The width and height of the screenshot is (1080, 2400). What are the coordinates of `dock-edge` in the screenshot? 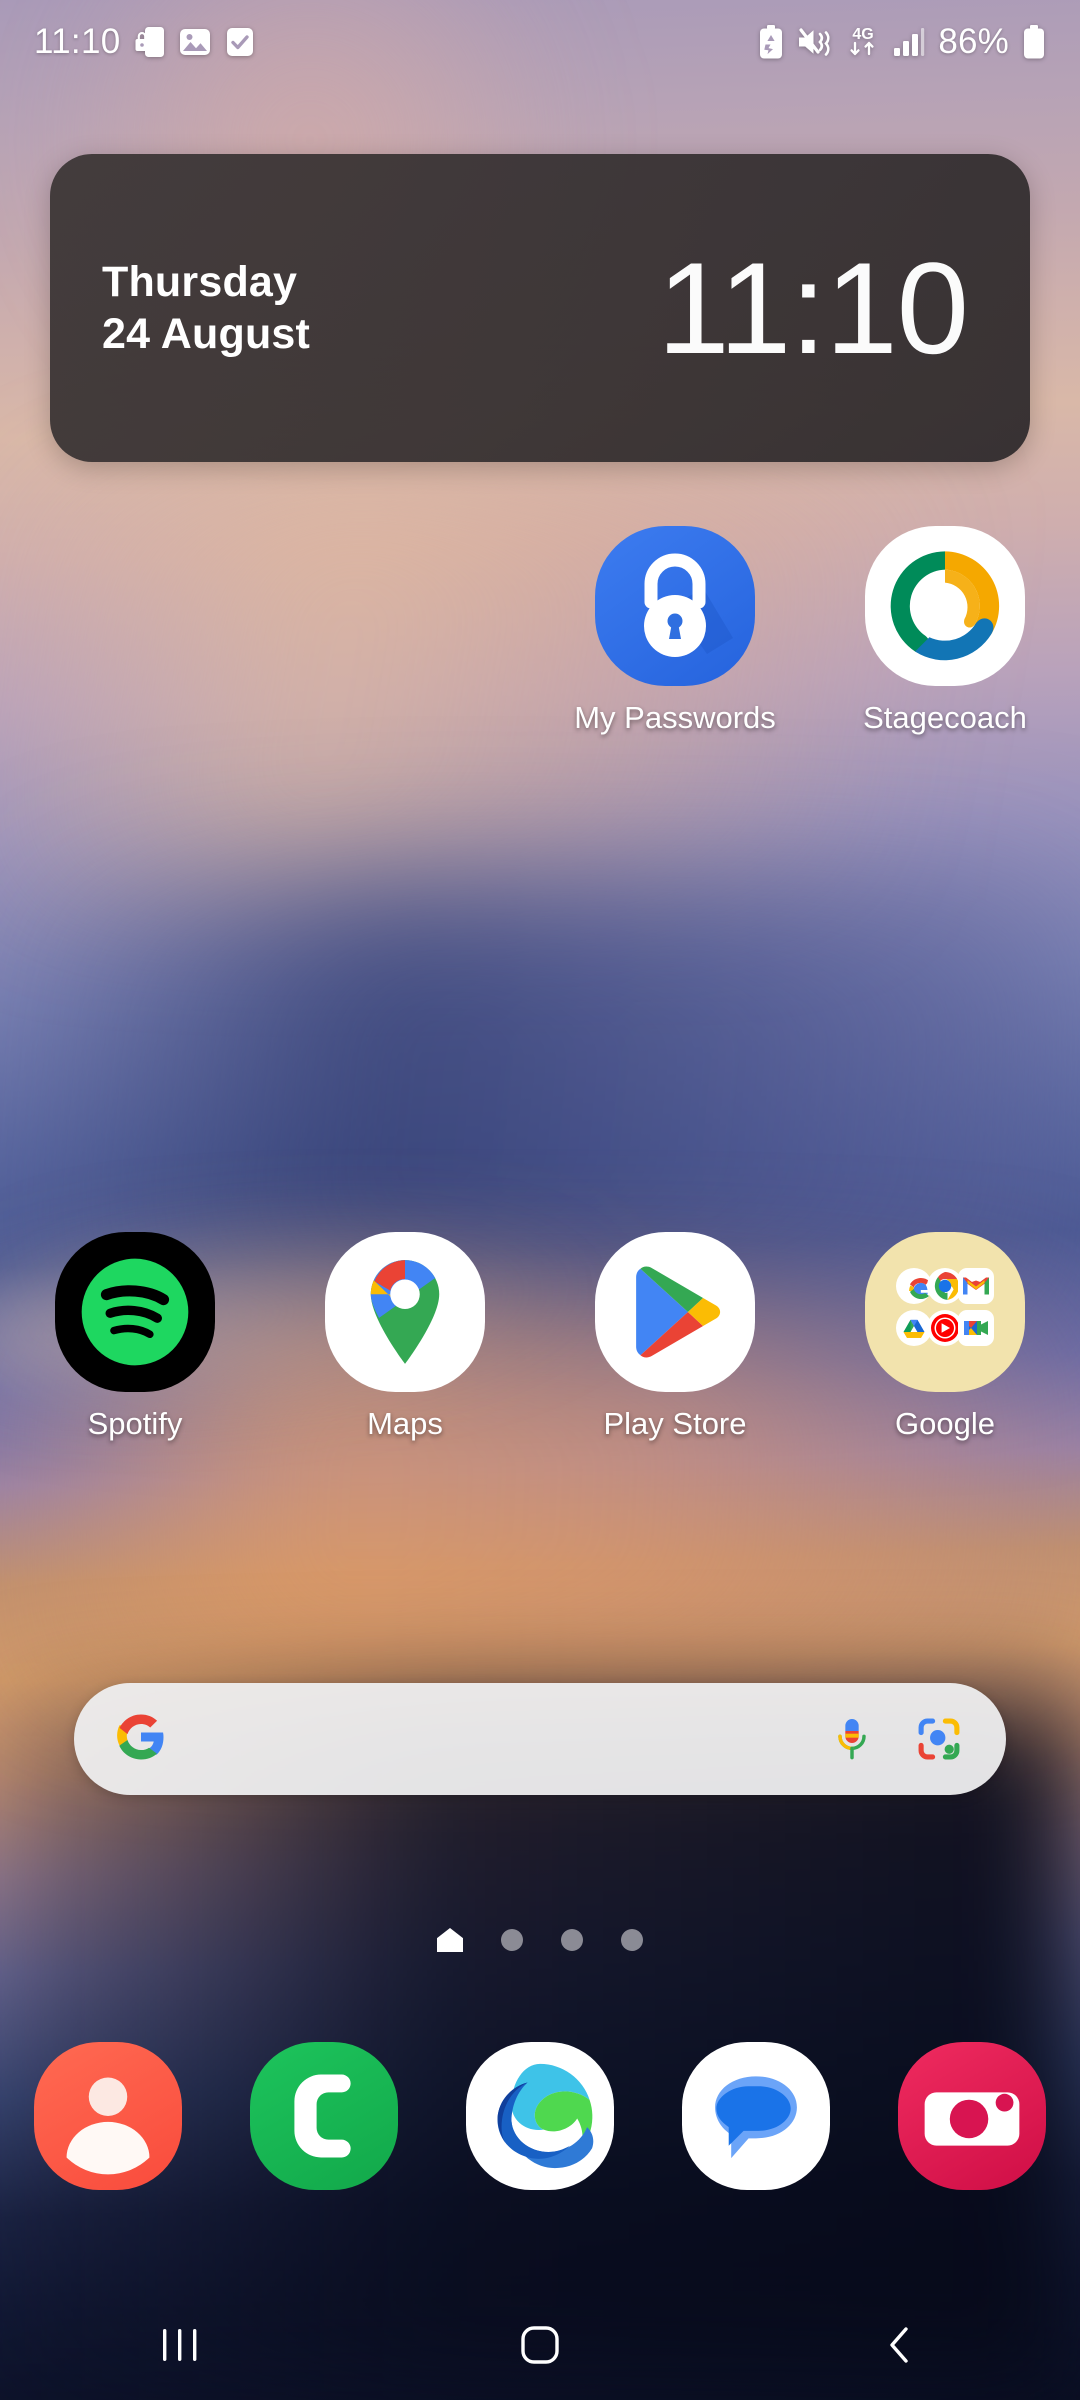 It's located at (540, 2116).